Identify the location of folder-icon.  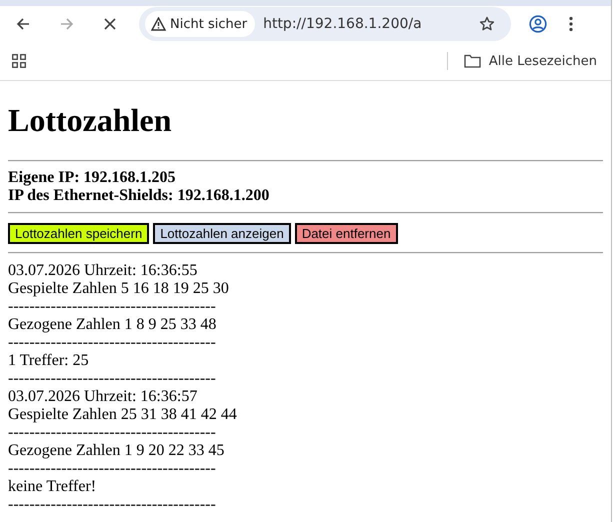
(472, 61).